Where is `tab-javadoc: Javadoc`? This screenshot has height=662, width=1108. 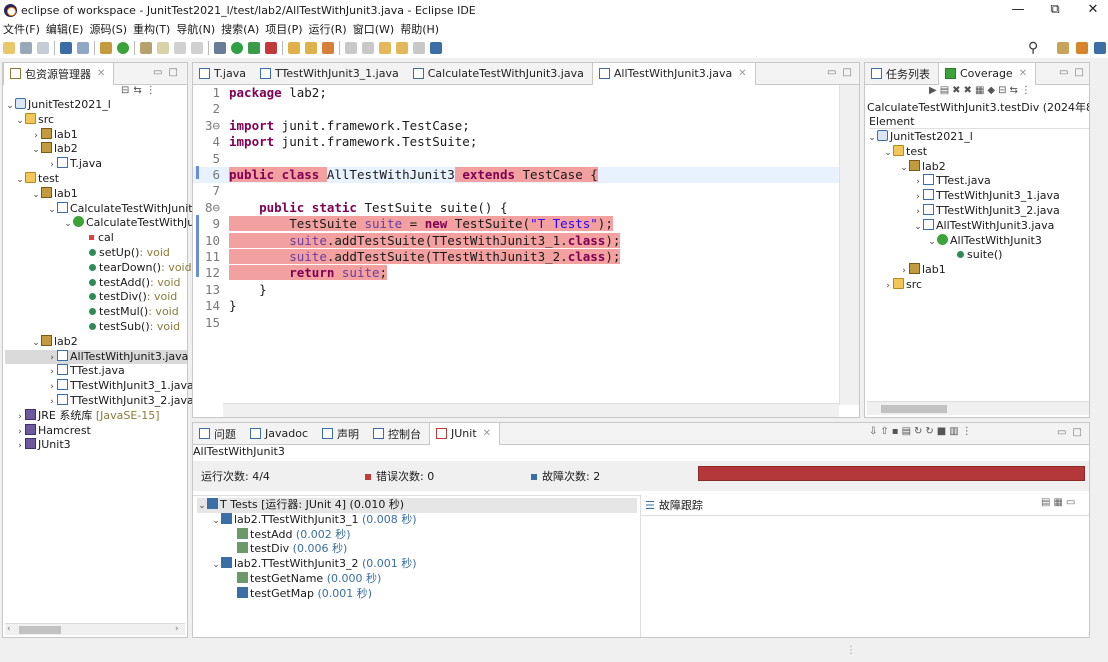 tab-javadoc: Javadoc is located at coordinates (280, 434).